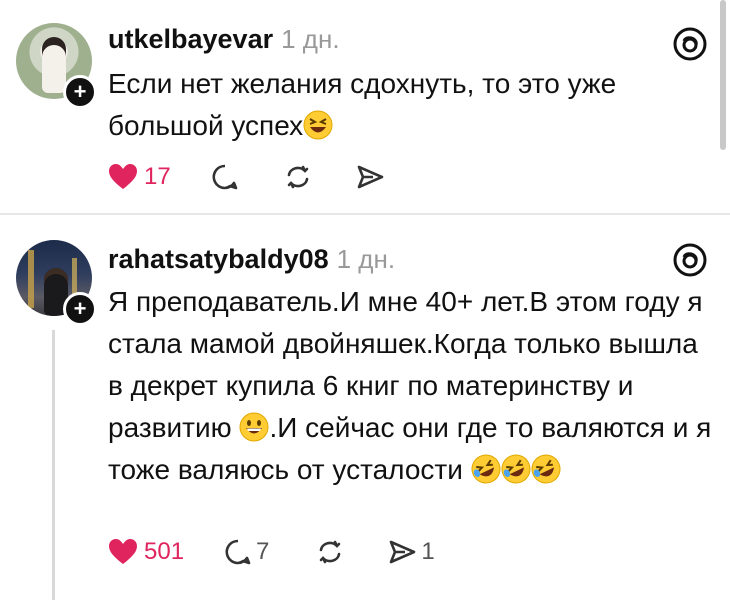 Image resolution: width=730 pixels, height=600 pixels. Describe the element at coordinates (218, 259) in the screenshot. I see `username: rahatsatybaldy08` at that location.